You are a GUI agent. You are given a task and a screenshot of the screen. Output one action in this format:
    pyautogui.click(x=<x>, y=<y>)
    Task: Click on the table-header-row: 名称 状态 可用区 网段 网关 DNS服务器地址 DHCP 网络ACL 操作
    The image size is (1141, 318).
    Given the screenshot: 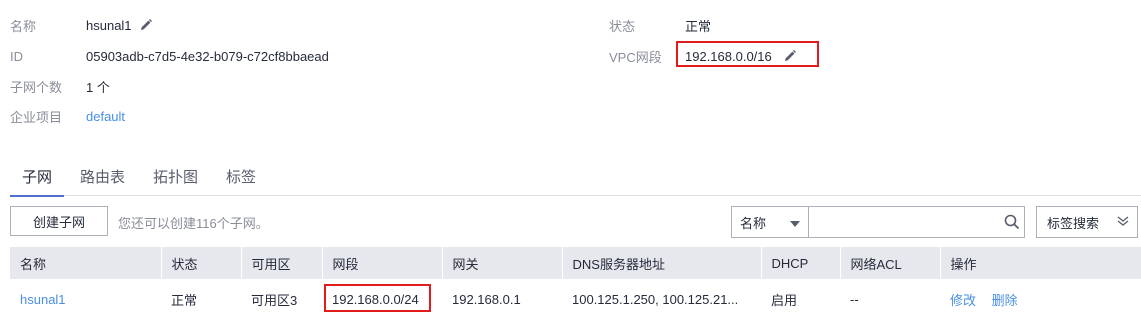 What is the action you would take?
    pyautogui.click(x=575, y=263)
    